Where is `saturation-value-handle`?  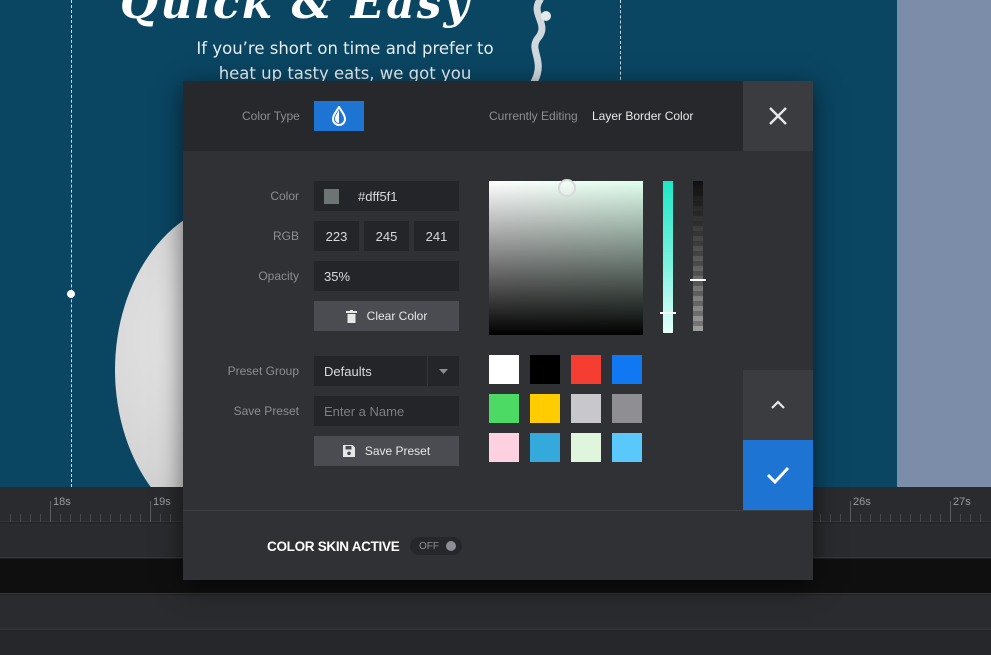 saturation-value-handle is located at coordinates (567, 188).